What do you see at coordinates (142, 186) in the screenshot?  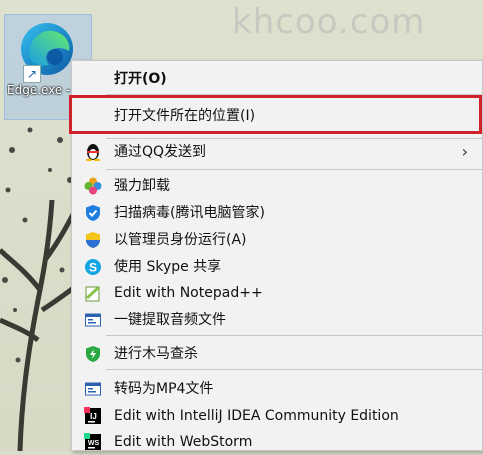 I see `menu-item-label: 强力卸载` at bounding box center [142, 186].